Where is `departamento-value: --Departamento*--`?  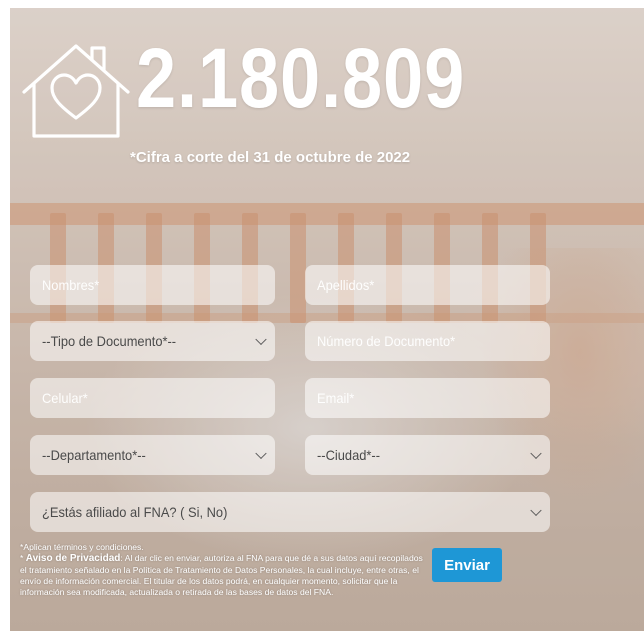
departamento-value: --Departamento*-- is located at coordinates (94, 455).